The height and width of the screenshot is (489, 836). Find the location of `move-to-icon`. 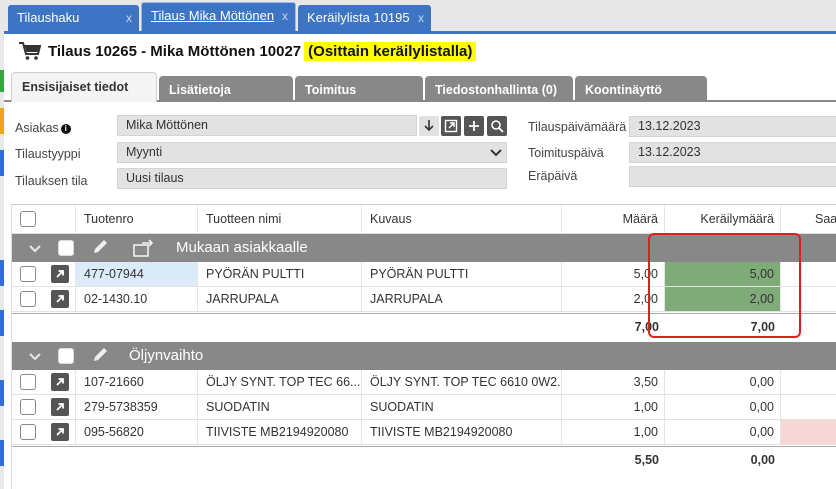

move-to-icon is located at coordinates (144, 248).